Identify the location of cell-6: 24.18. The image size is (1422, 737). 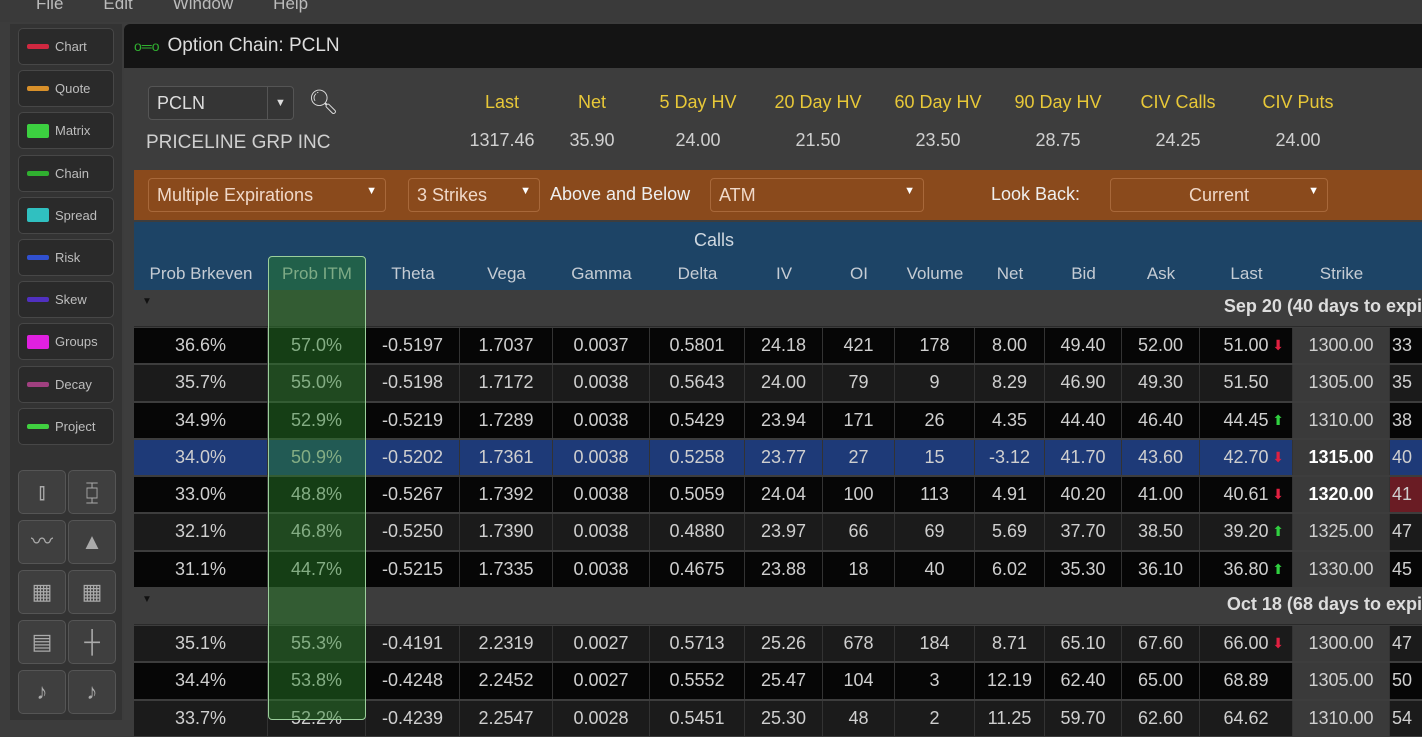
(784, 346).